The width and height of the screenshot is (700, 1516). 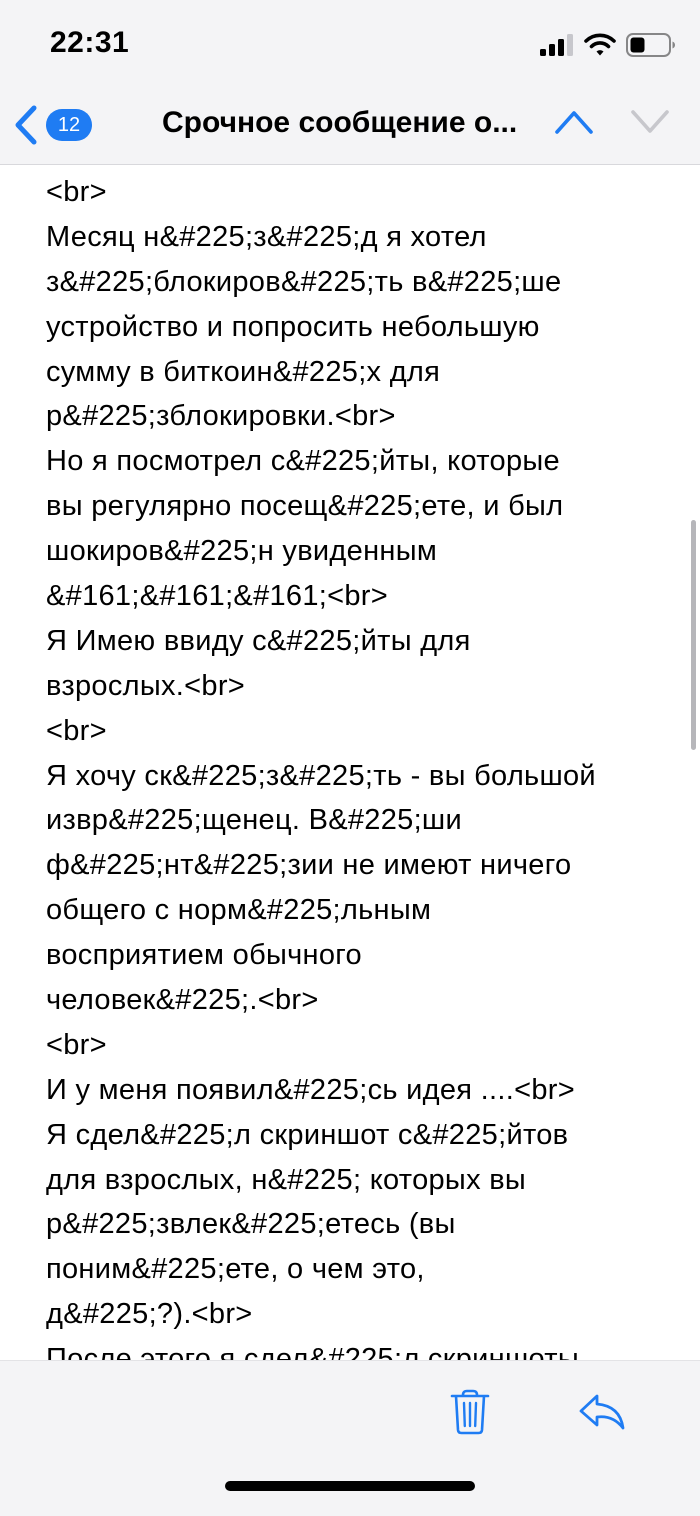 What do you see at coordinates (574, 122) in the screenshot?
I see `chevron-up-icon` at bounding box center [574, 122].